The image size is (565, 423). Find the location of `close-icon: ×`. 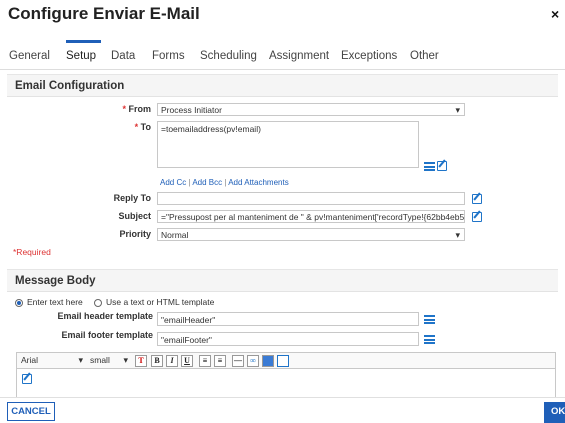

close-icon: × is located at coordinates (555, 14).